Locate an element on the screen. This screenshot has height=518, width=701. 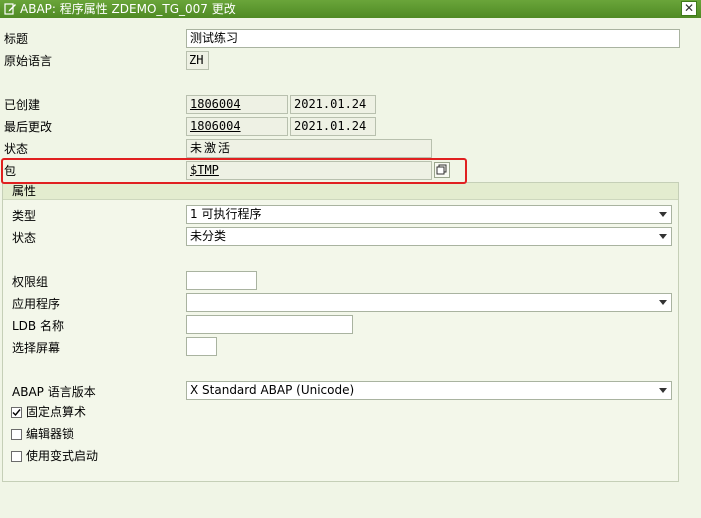
application-label: 应用程序 is located at coordinates (36, 304).